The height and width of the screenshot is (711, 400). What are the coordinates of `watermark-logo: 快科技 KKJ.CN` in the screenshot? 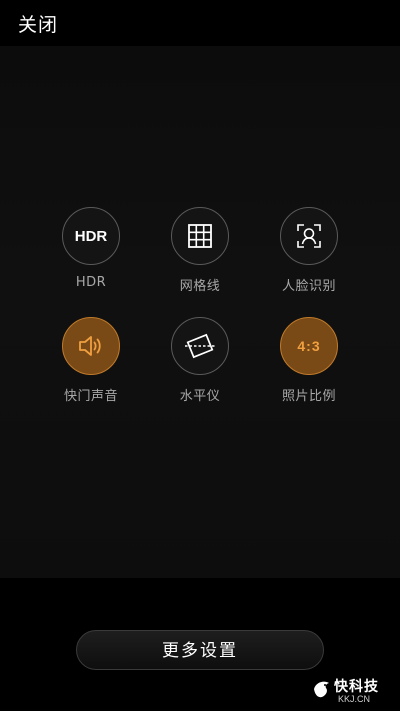 It's located at (352, 691).